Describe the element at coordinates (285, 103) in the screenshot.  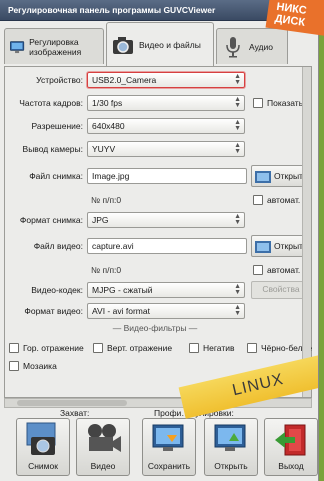
I see `show-fps-label: Показать` at that location.